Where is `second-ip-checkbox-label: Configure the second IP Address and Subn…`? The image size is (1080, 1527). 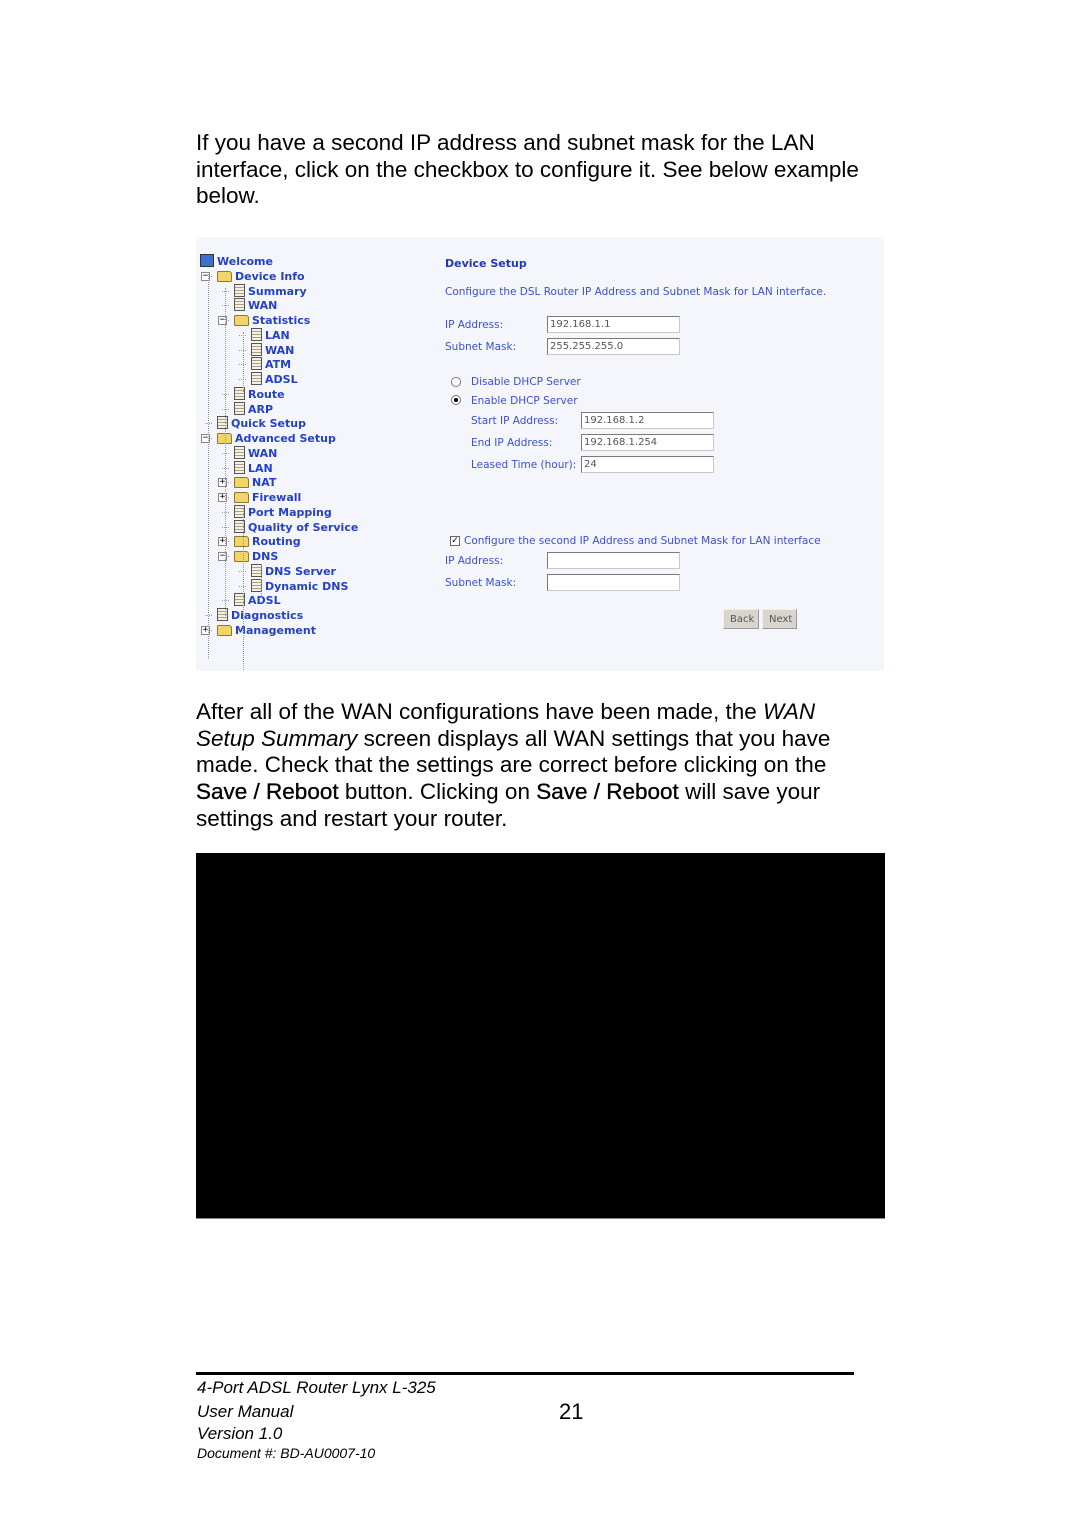 second-ip-checkbox-label: Configure the second IP Address and Subn… is located at coordinates (642, 541).